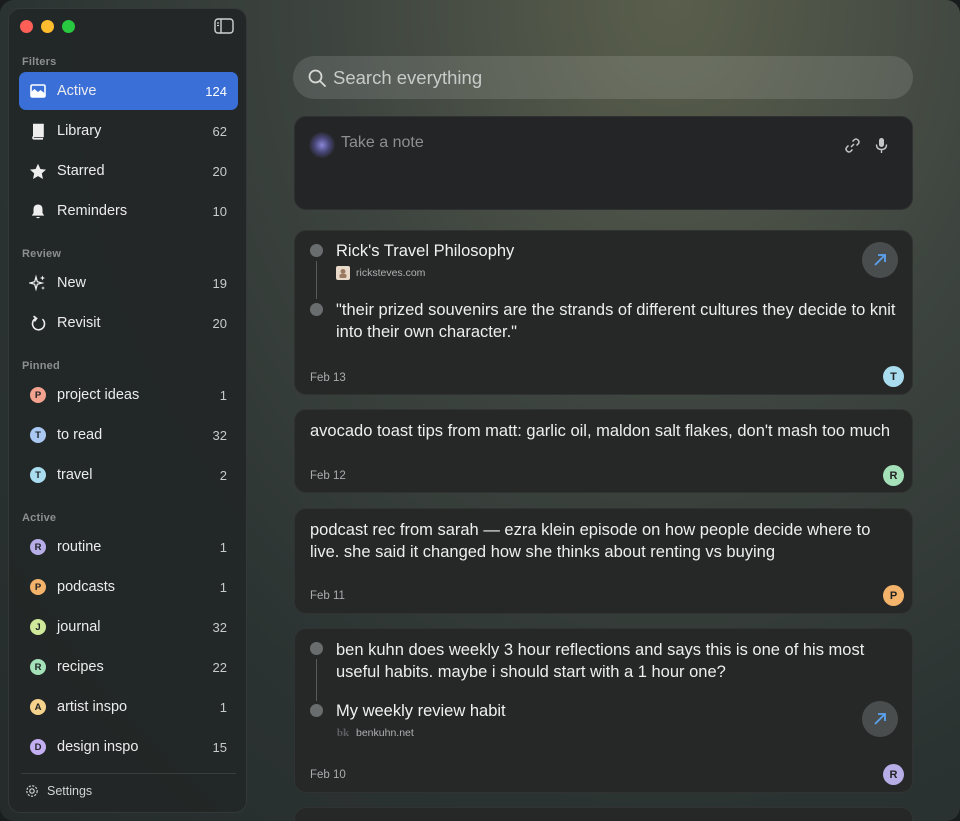 The height and width of the screenshot is (821, 960). Describe the element at coordinates (128, 475) in the screenshot. I see `sidebar-item-travel: T travel 2` at that location.